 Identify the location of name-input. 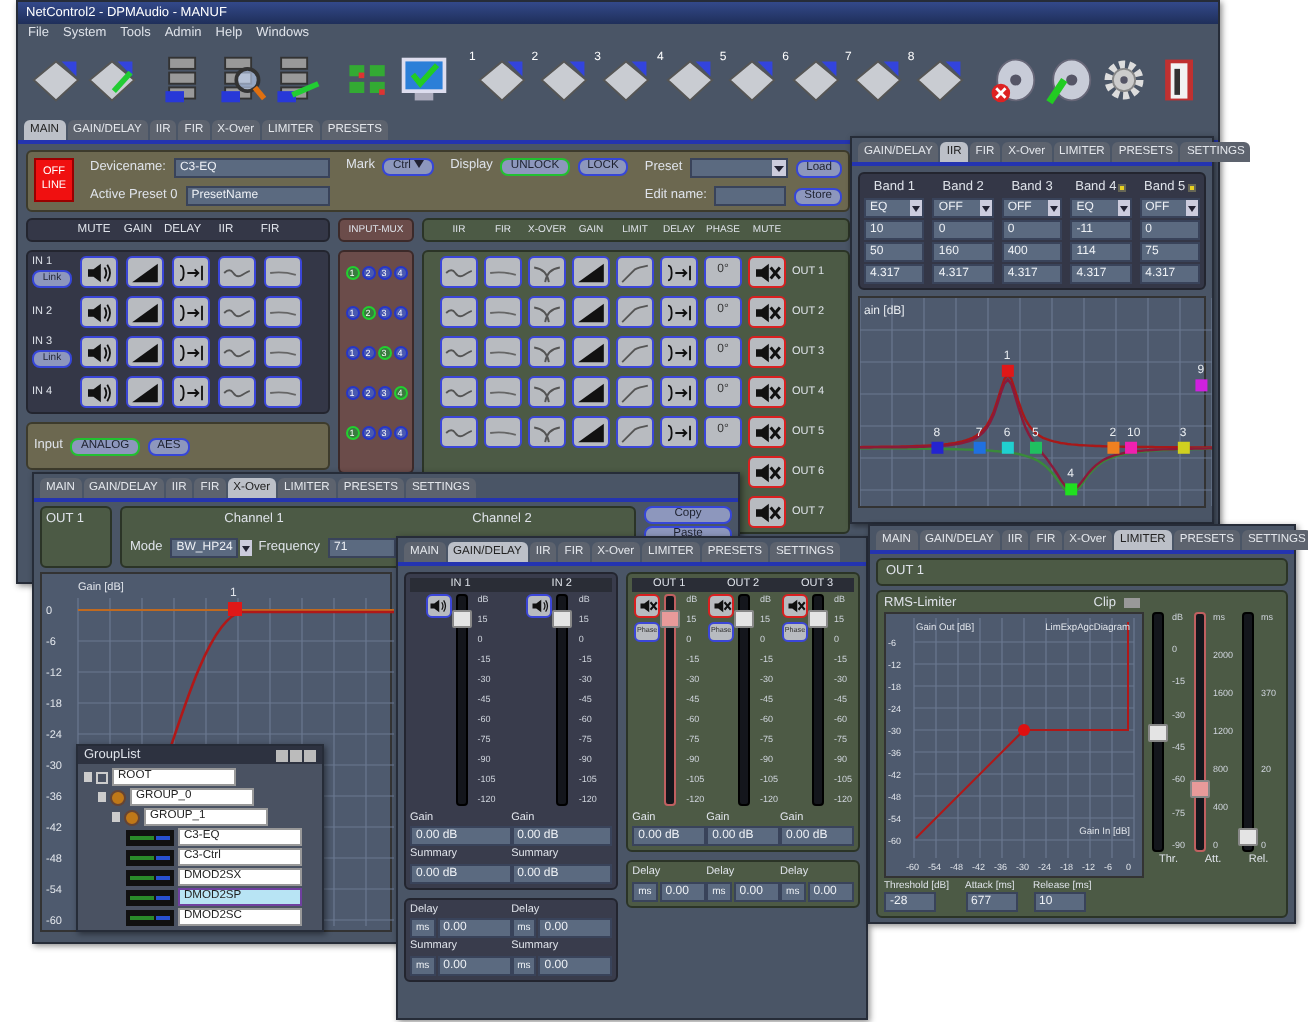
(750, 196).